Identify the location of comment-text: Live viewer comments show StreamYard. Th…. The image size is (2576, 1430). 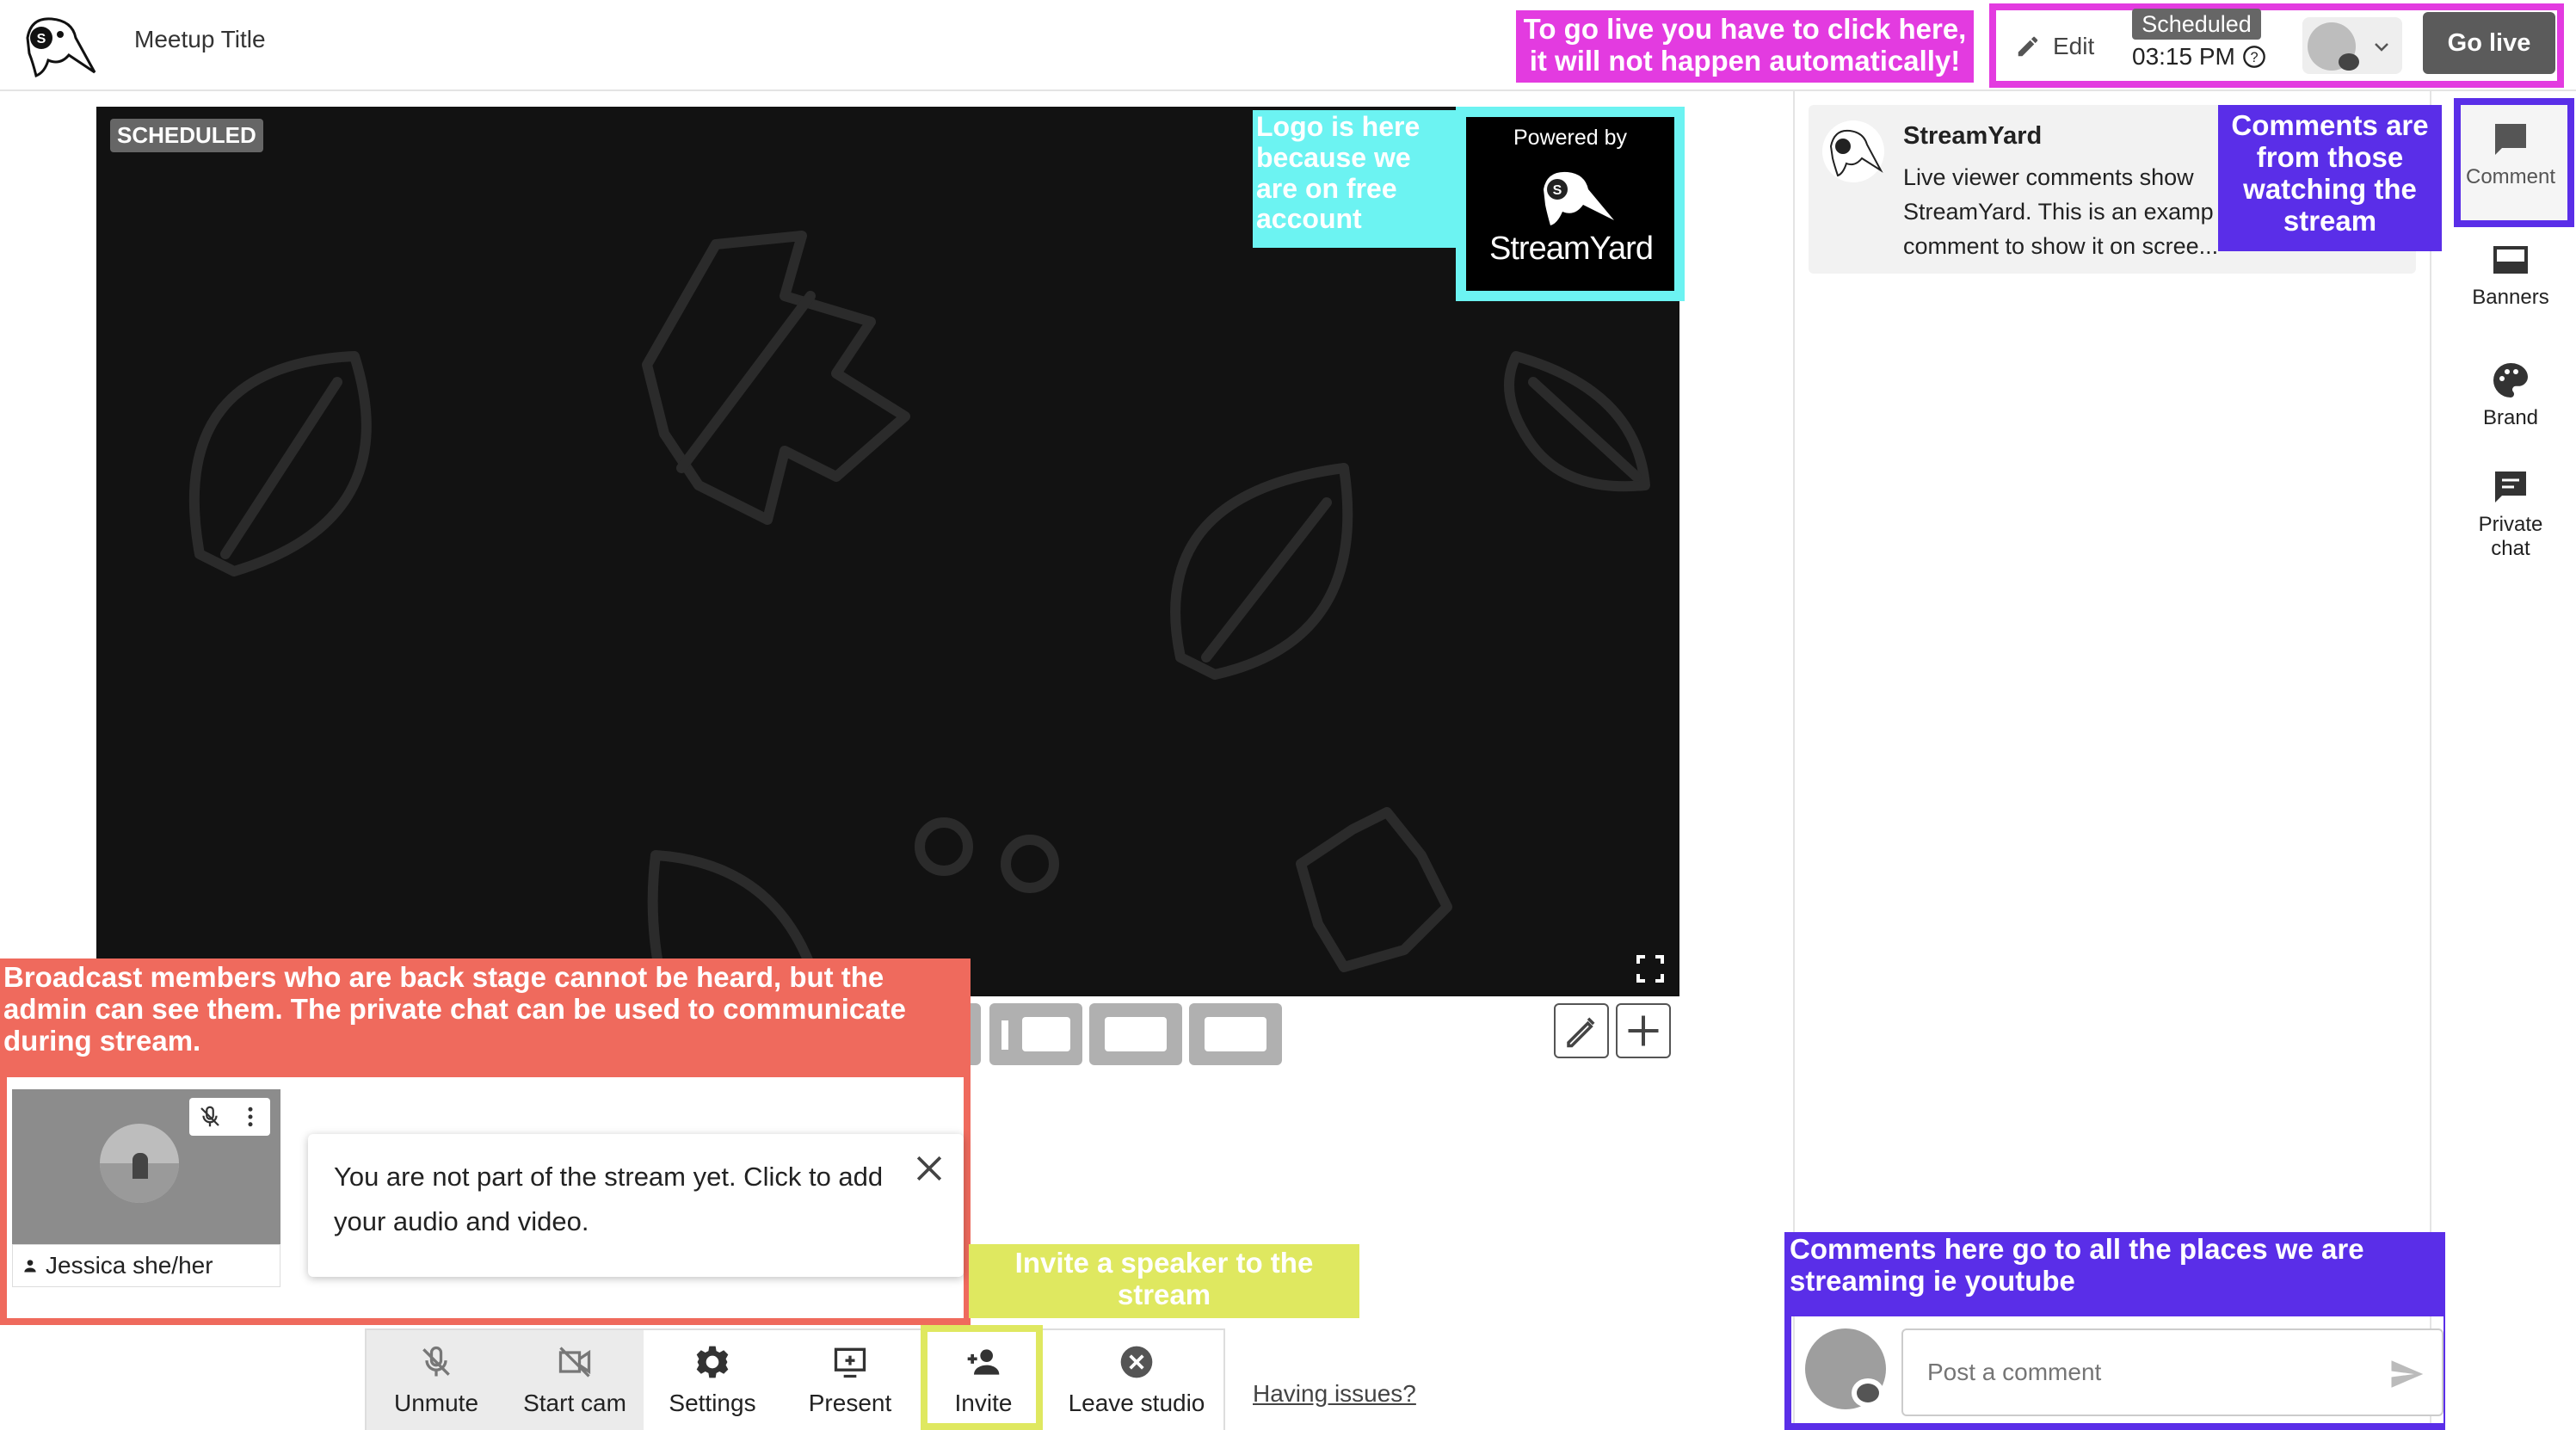
(2061, 211).